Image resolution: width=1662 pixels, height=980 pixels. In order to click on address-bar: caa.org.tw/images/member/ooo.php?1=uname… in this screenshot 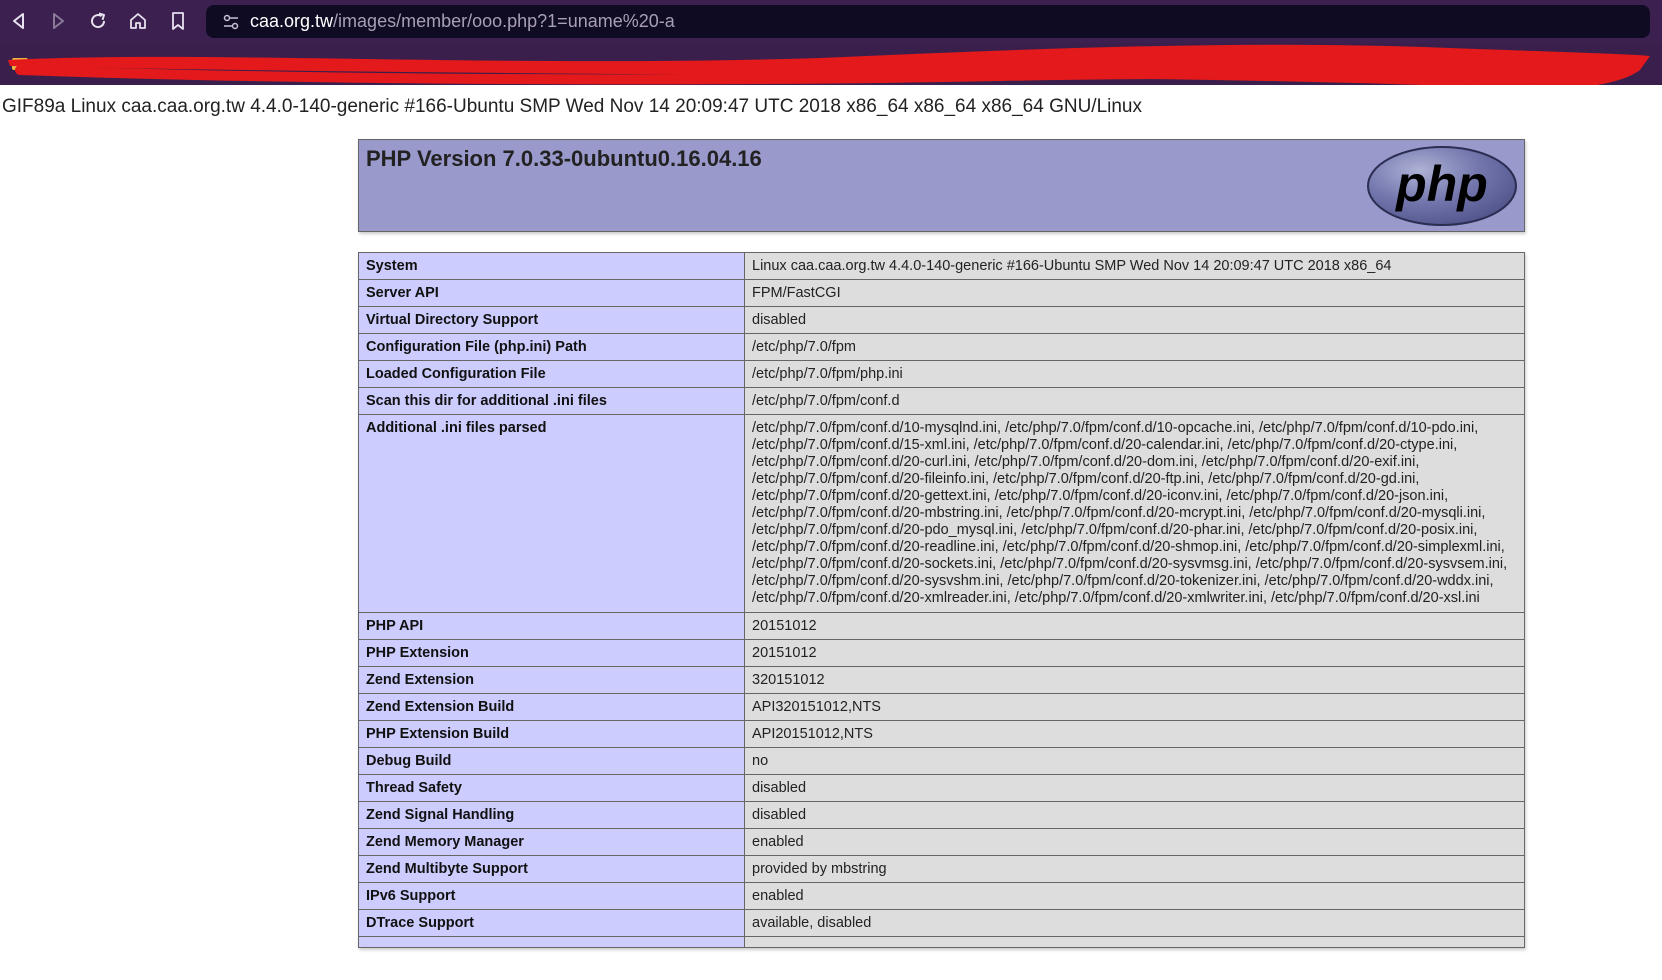, I will do `click(928, 21)`.